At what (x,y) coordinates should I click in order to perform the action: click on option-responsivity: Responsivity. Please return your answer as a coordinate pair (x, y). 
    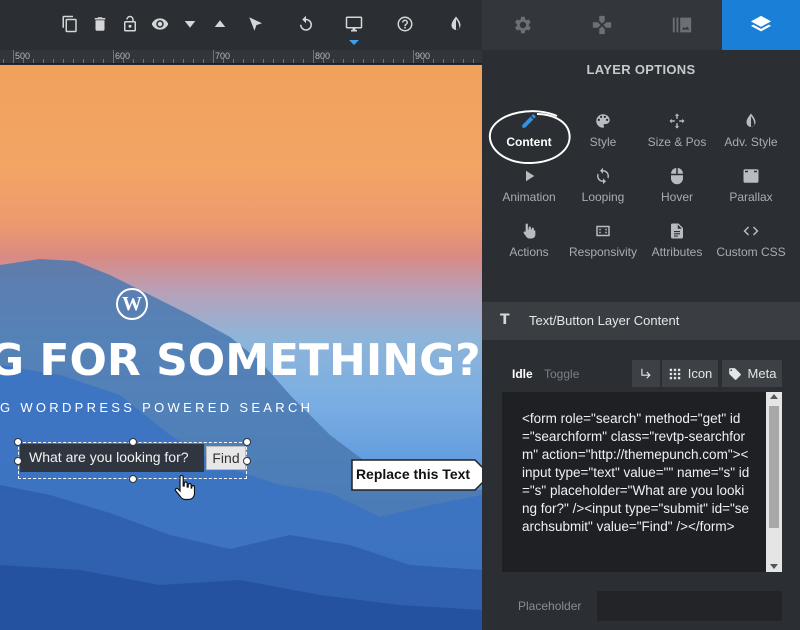
    Looking at the image, I should click on (603, 247).